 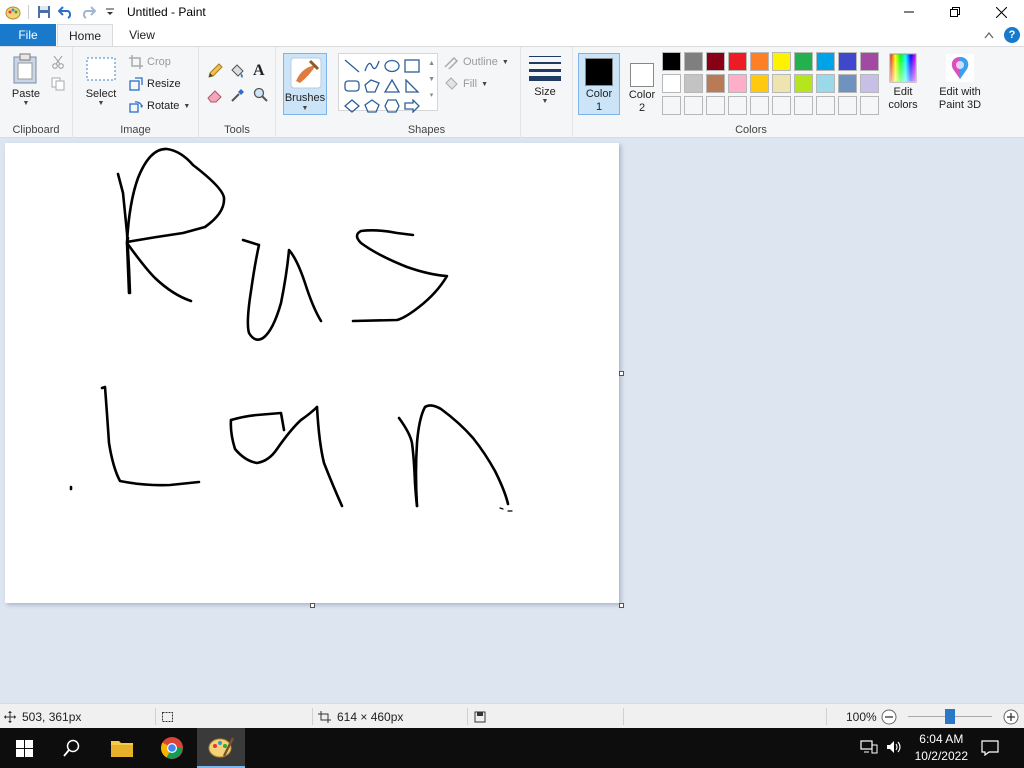 I want to click on search-button, so click(x=72, y=748).